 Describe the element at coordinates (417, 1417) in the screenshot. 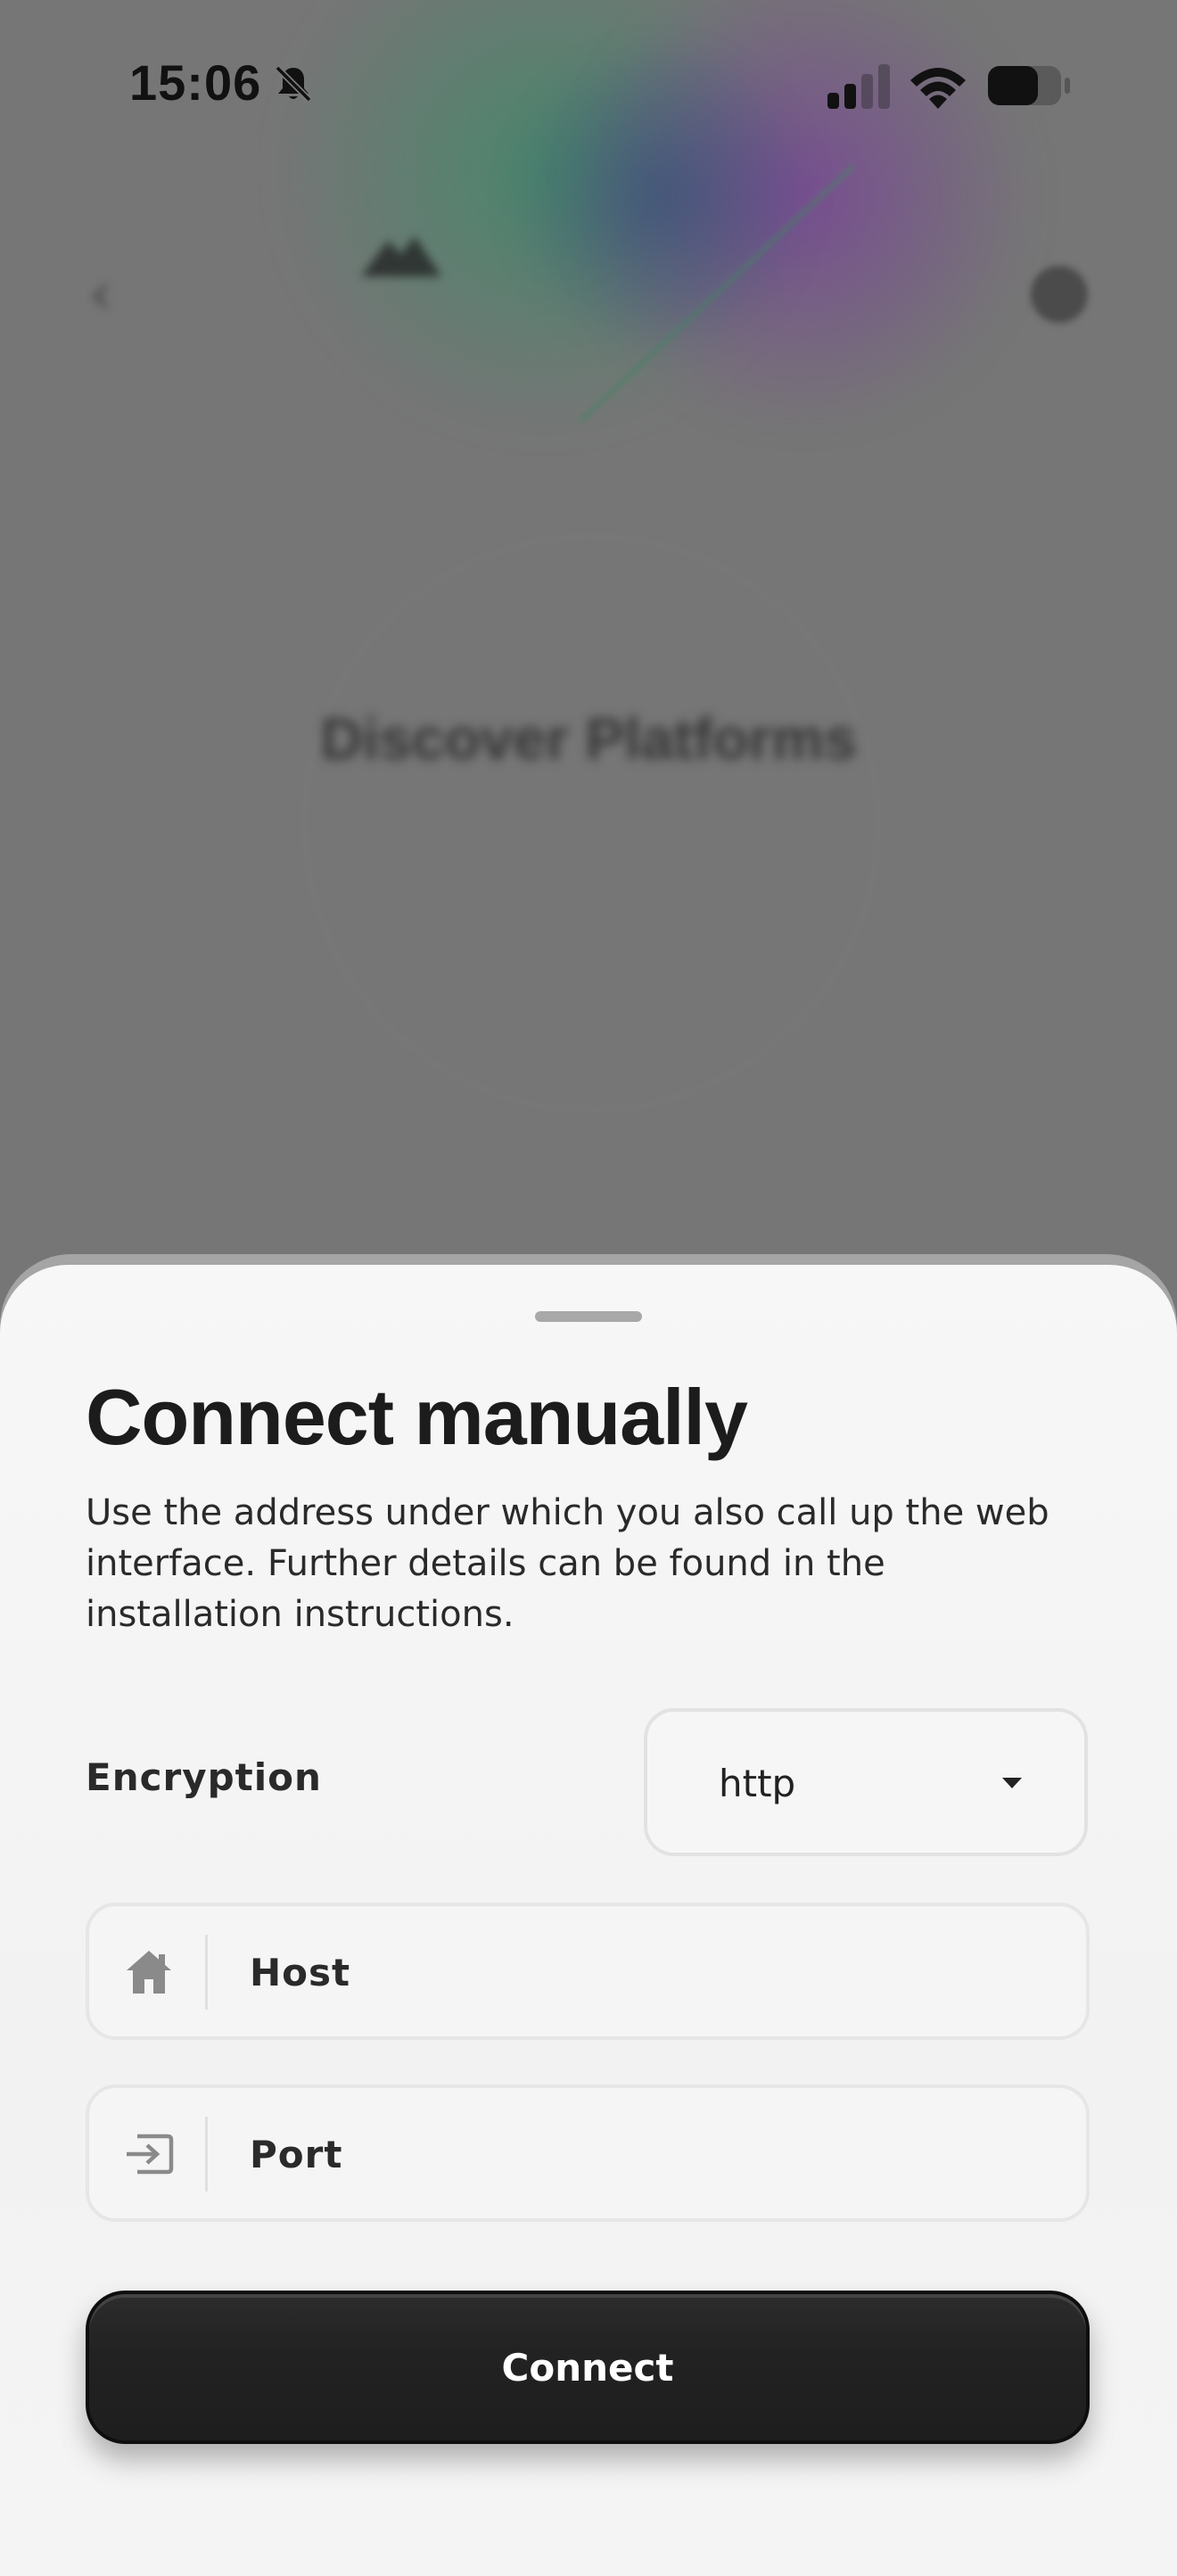

I see `sheet-title: Connect manually` at that location.